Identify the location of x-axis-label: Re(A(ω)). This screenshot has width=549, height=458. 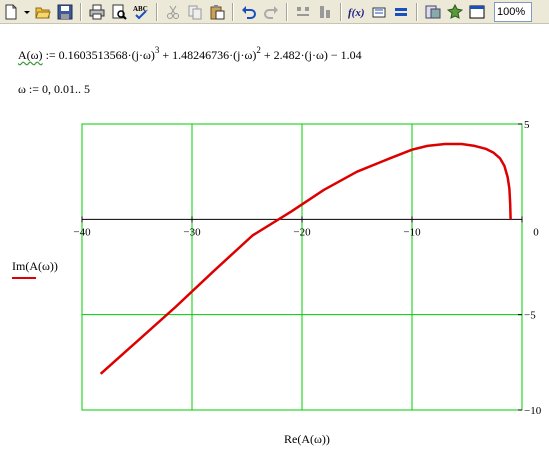
(307, 439).